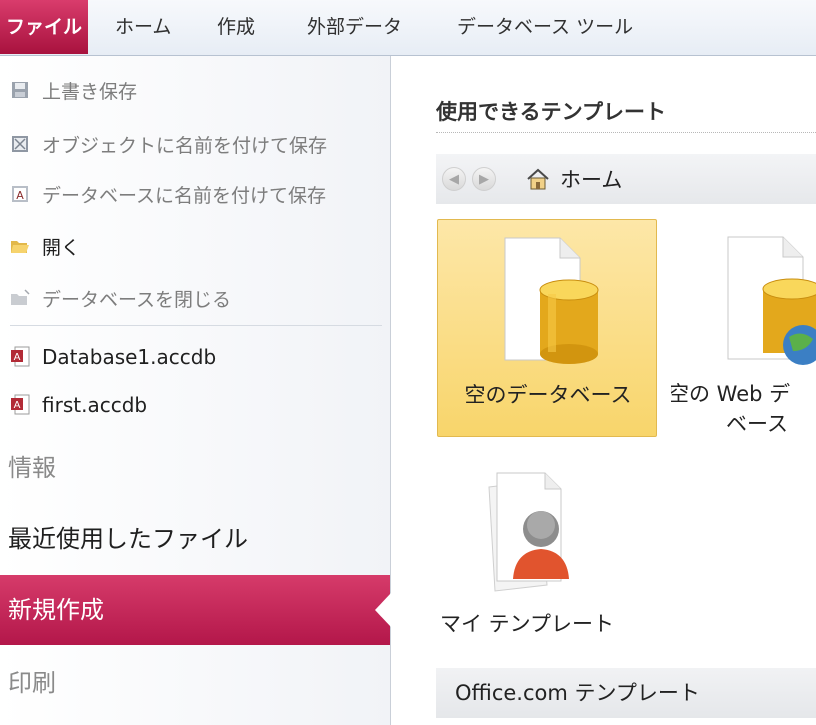  Describe the element at coordinates (195, 683) in the screenshot. I see `nav-print: 印刷` at that location.